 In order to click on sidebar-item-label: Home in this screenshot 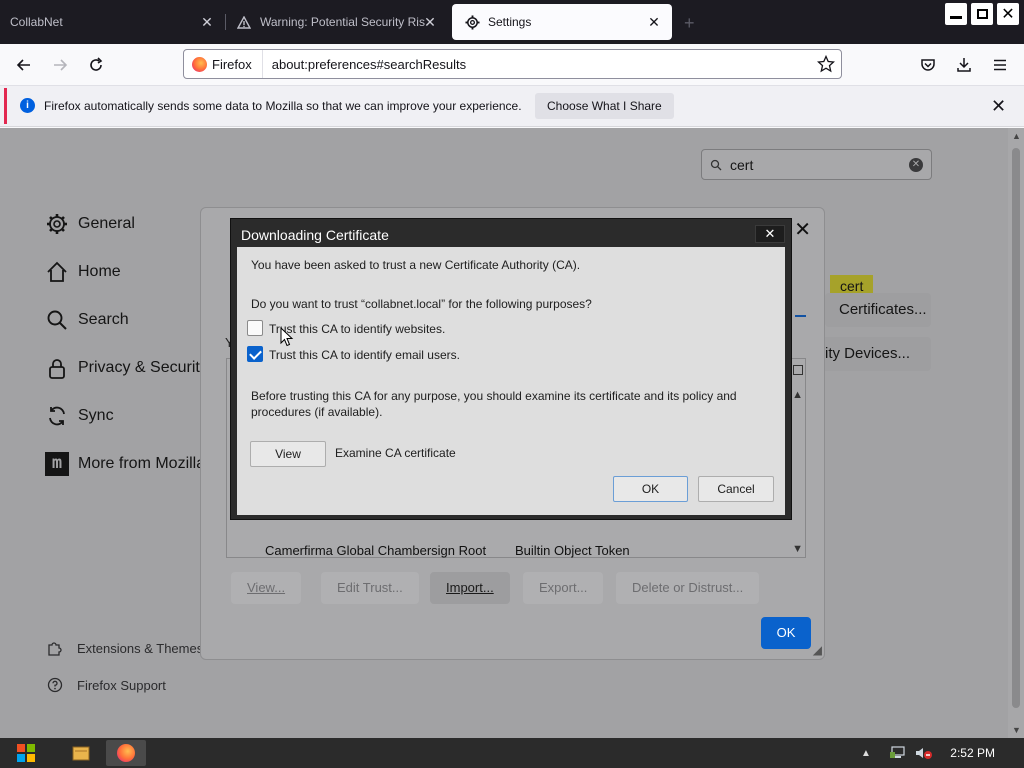, I will do `click(99, 271)`.